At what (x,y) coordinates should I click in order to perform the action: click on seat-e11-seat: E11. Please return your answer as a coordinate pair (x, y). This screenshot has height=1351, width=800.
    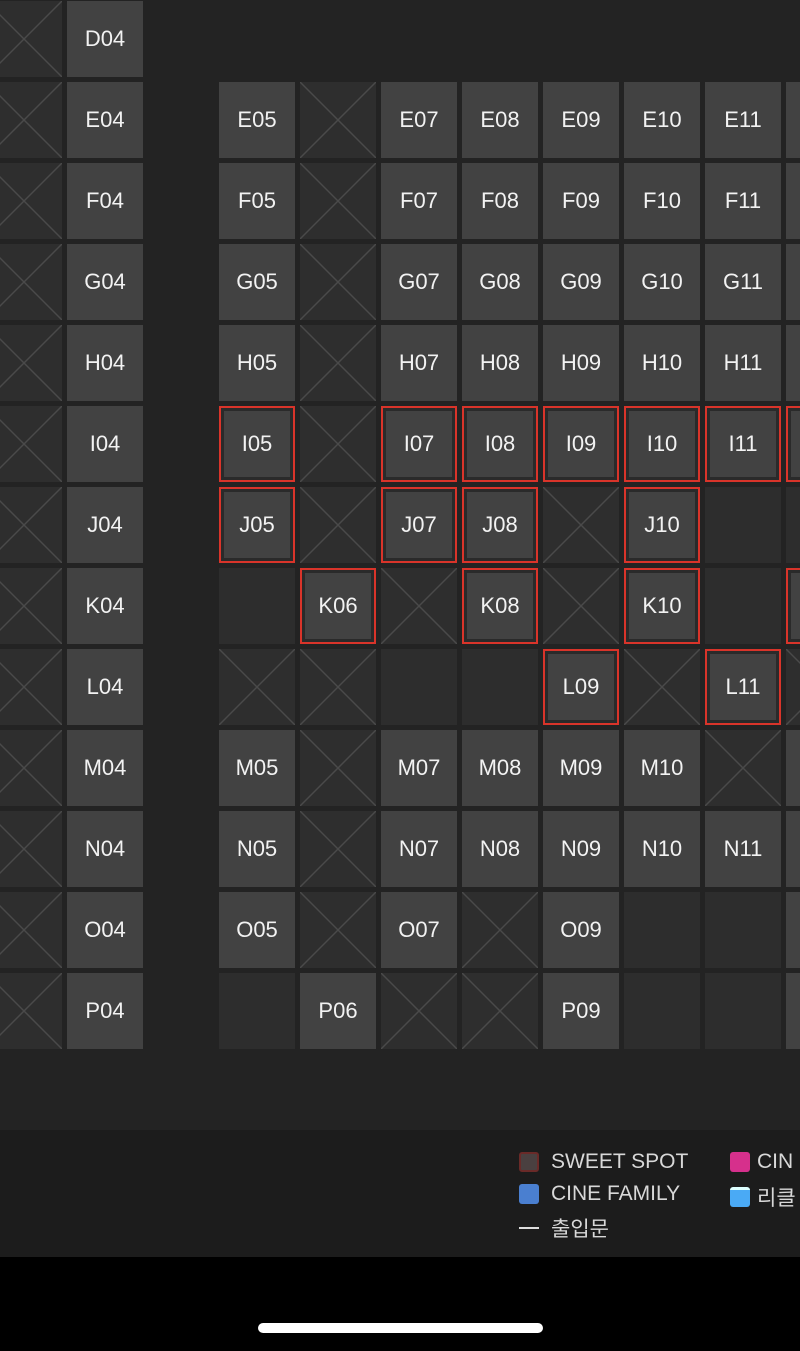
    Looking at the image, I should click on (743, 120).